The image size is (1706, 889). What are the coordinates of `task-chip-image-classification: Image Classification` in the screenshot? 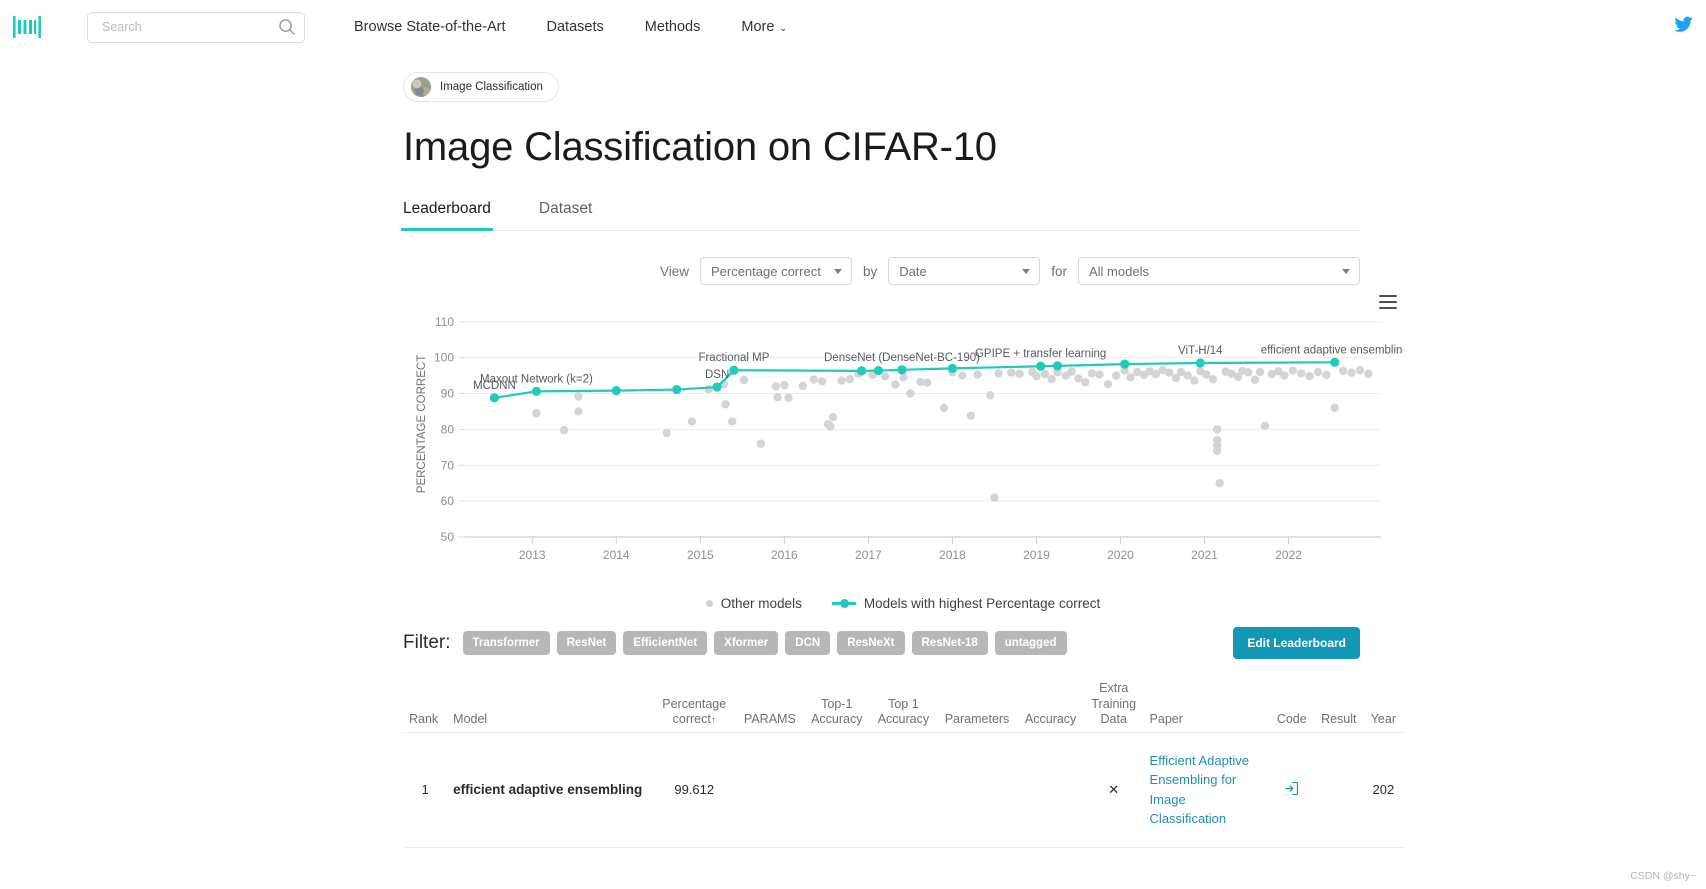 It's located at (481, 87).